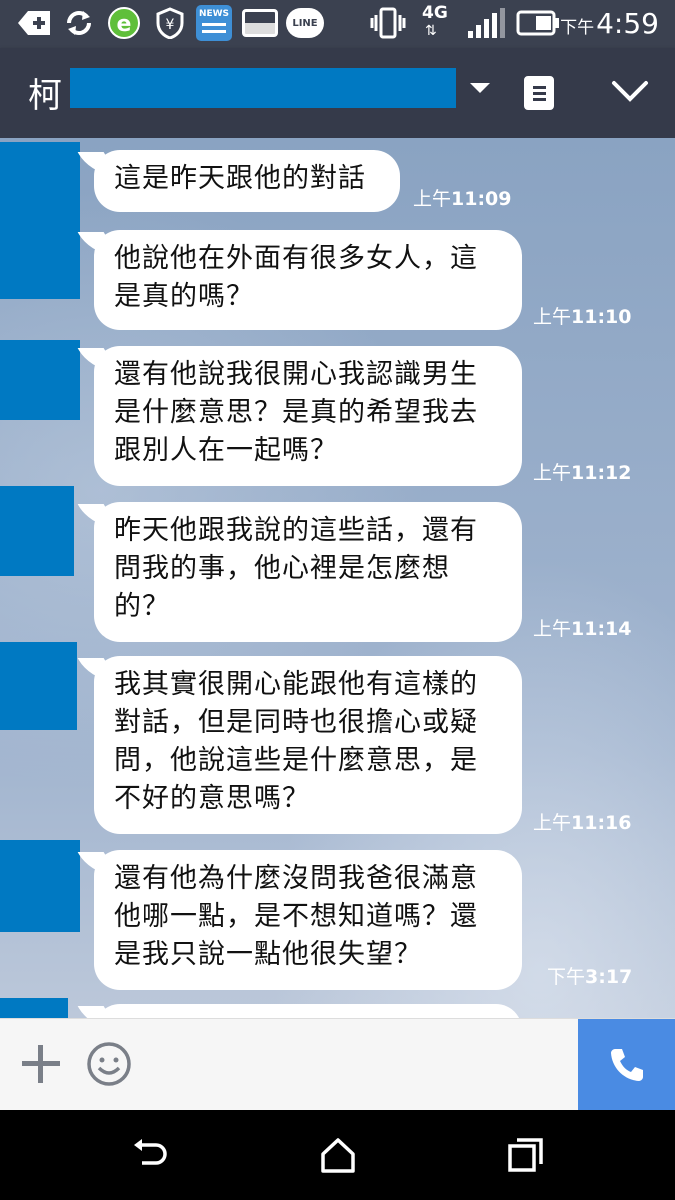 Image resolution: width=675 pixels, height=1200 pixels. I want to click on system-nav-bar, so click(337, 1155).